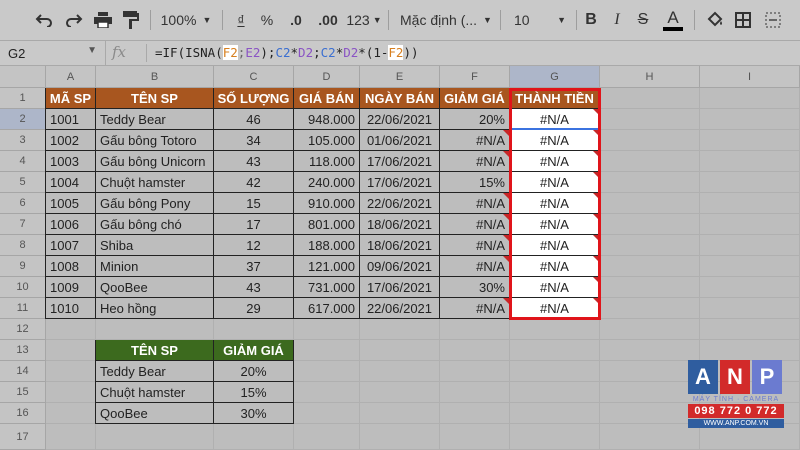  What do you see at coordinates (155, 350) in the screenshot?
I see `discount-header-cell: TÊN SP` at bounding box center [155, 350].